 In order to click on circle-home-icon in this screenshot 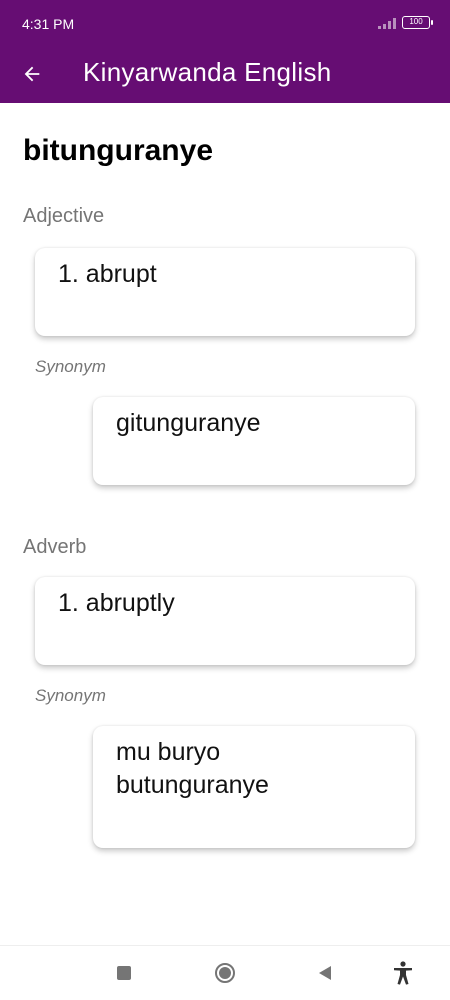, I will do `click(225, 973)`.